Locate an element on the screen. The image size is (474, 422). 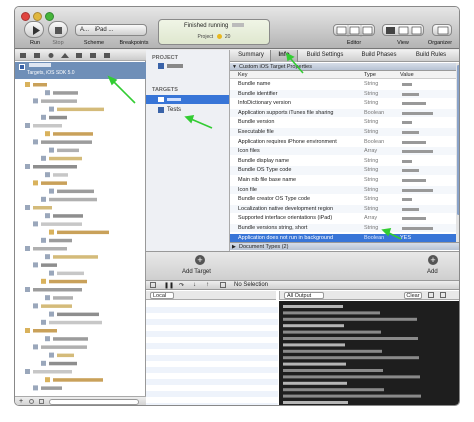
step-over-icon: ↷ is located at coordinates (181, 285).